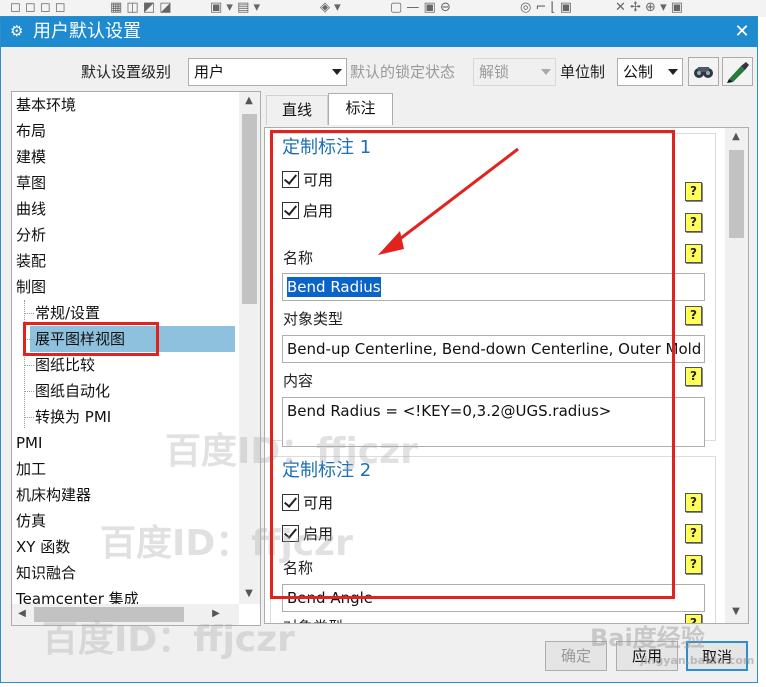 The width and height of the screenshot is (766, 687). What do you see at coordinates (123, 261) in the screenshot?
I see `tree-item: 装配` at bounding box center [123, 261].